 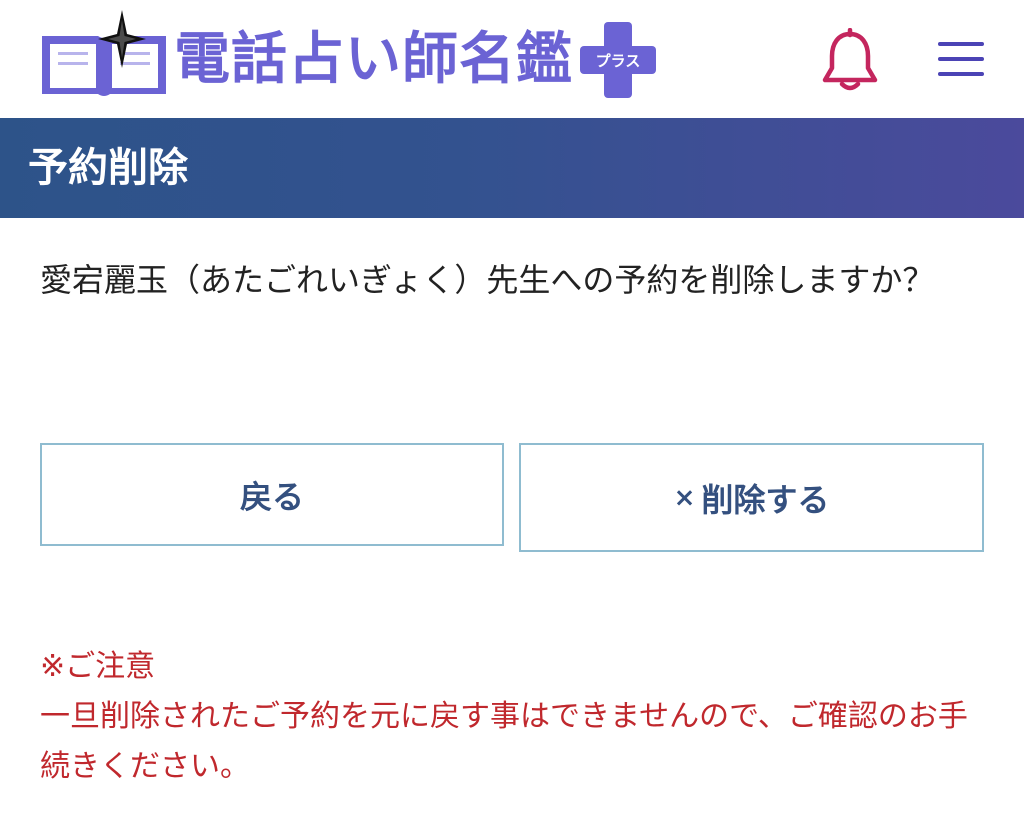 I want to click on delete-button: × 削除する, so click(x=751, y=497).